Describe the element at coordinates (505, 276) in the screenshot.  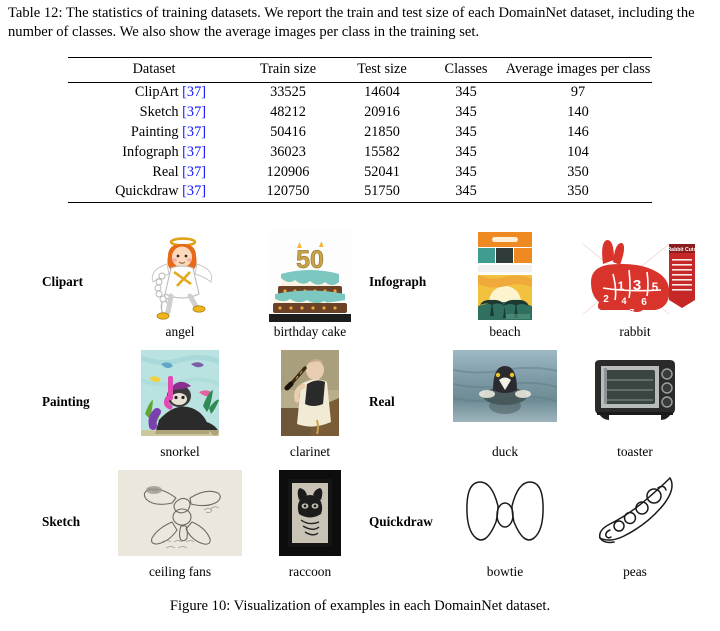
I see `infograph-beach-image` at that location.